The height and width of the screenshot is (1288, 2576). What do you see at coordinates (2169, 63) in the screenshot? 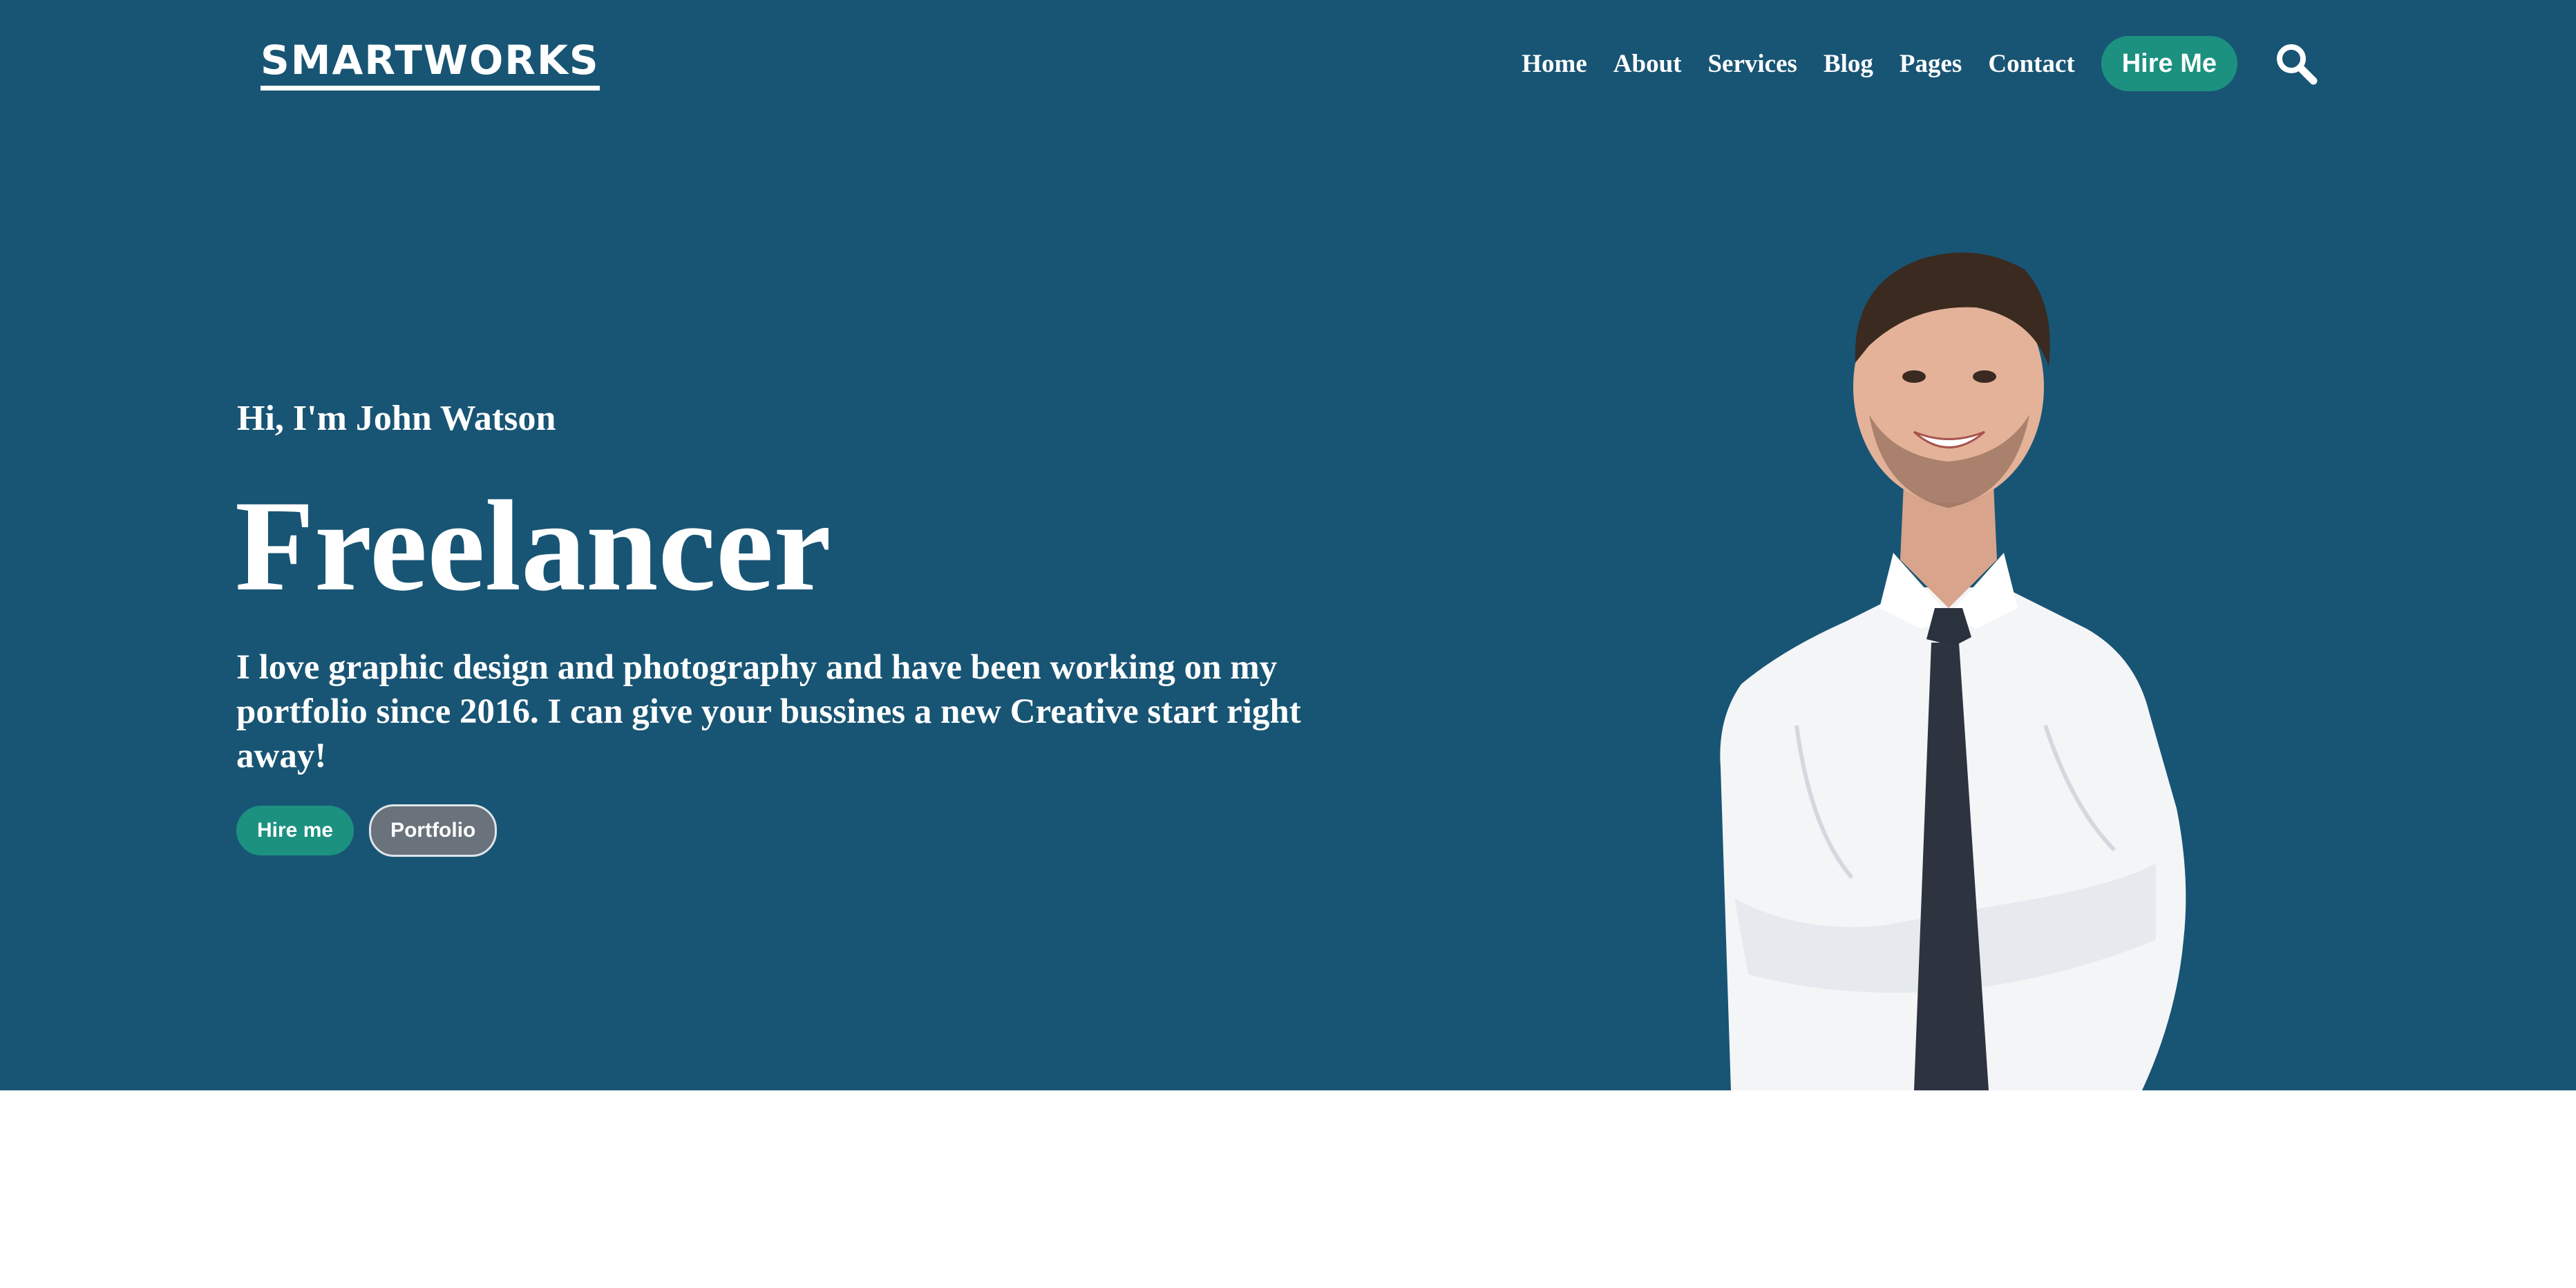
I see `nav-hire-button: Hire Me` at bounding box center [2169, 63].